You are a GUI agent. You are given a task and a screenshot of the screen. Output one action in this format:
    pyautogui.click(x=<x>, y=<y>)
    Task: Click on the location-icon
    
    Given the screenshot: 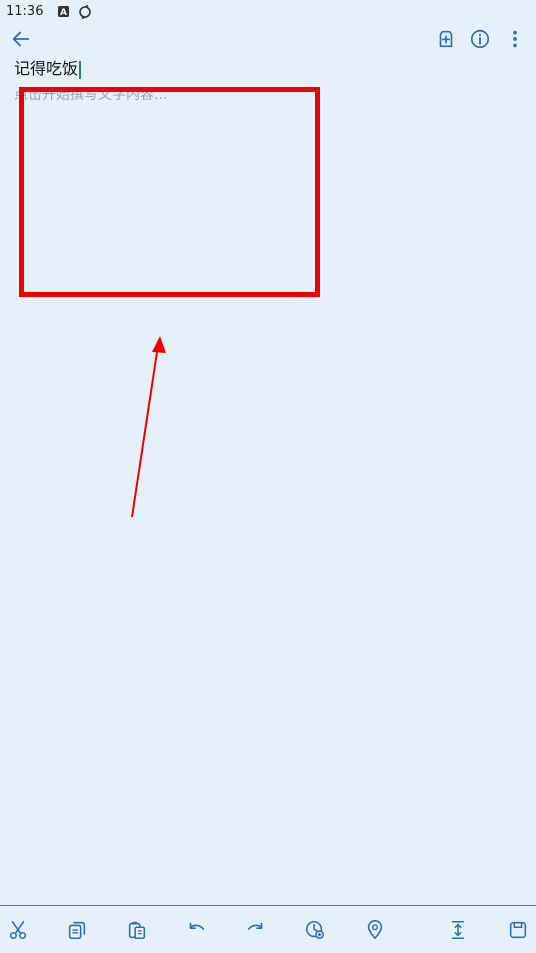 What is the action you would take?
    pyautogui.click(x=375, y=930)
    